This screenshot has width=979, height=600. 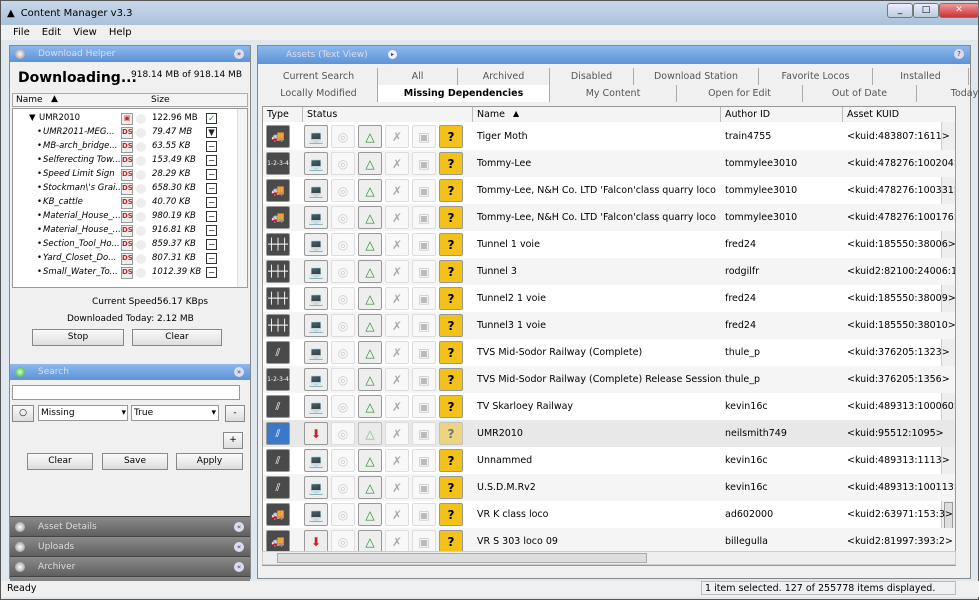 What do you see at coordinates (78, 337) in the screenshot?
I see `stop-button: Stop` at bounding box center [78, 337].